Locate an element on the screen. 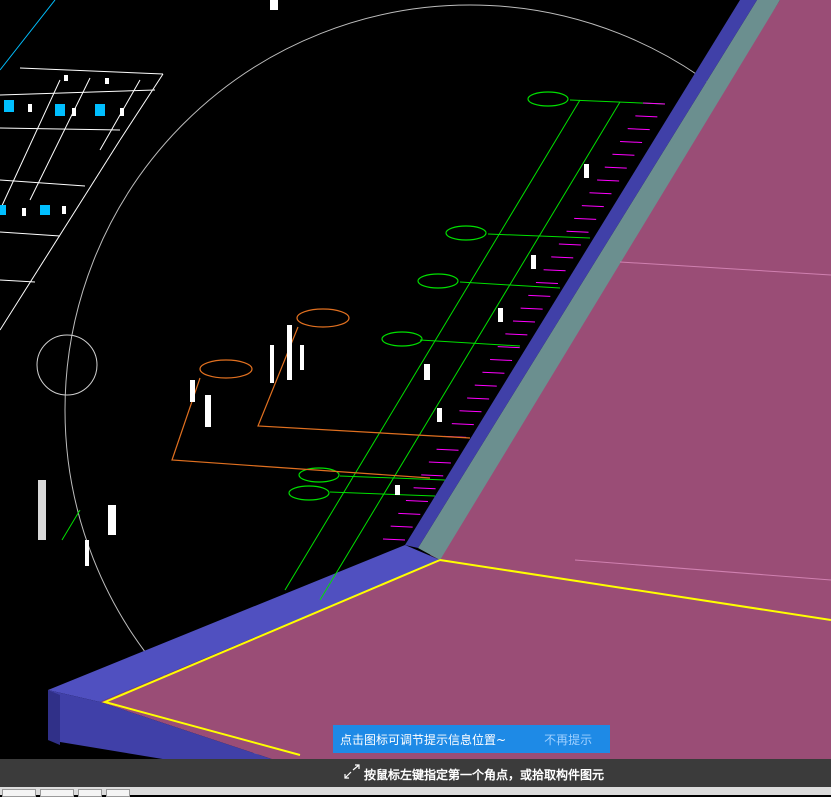 This screenshot has width=831, height=797. orange-leaders is located at coordinates (321, 393).